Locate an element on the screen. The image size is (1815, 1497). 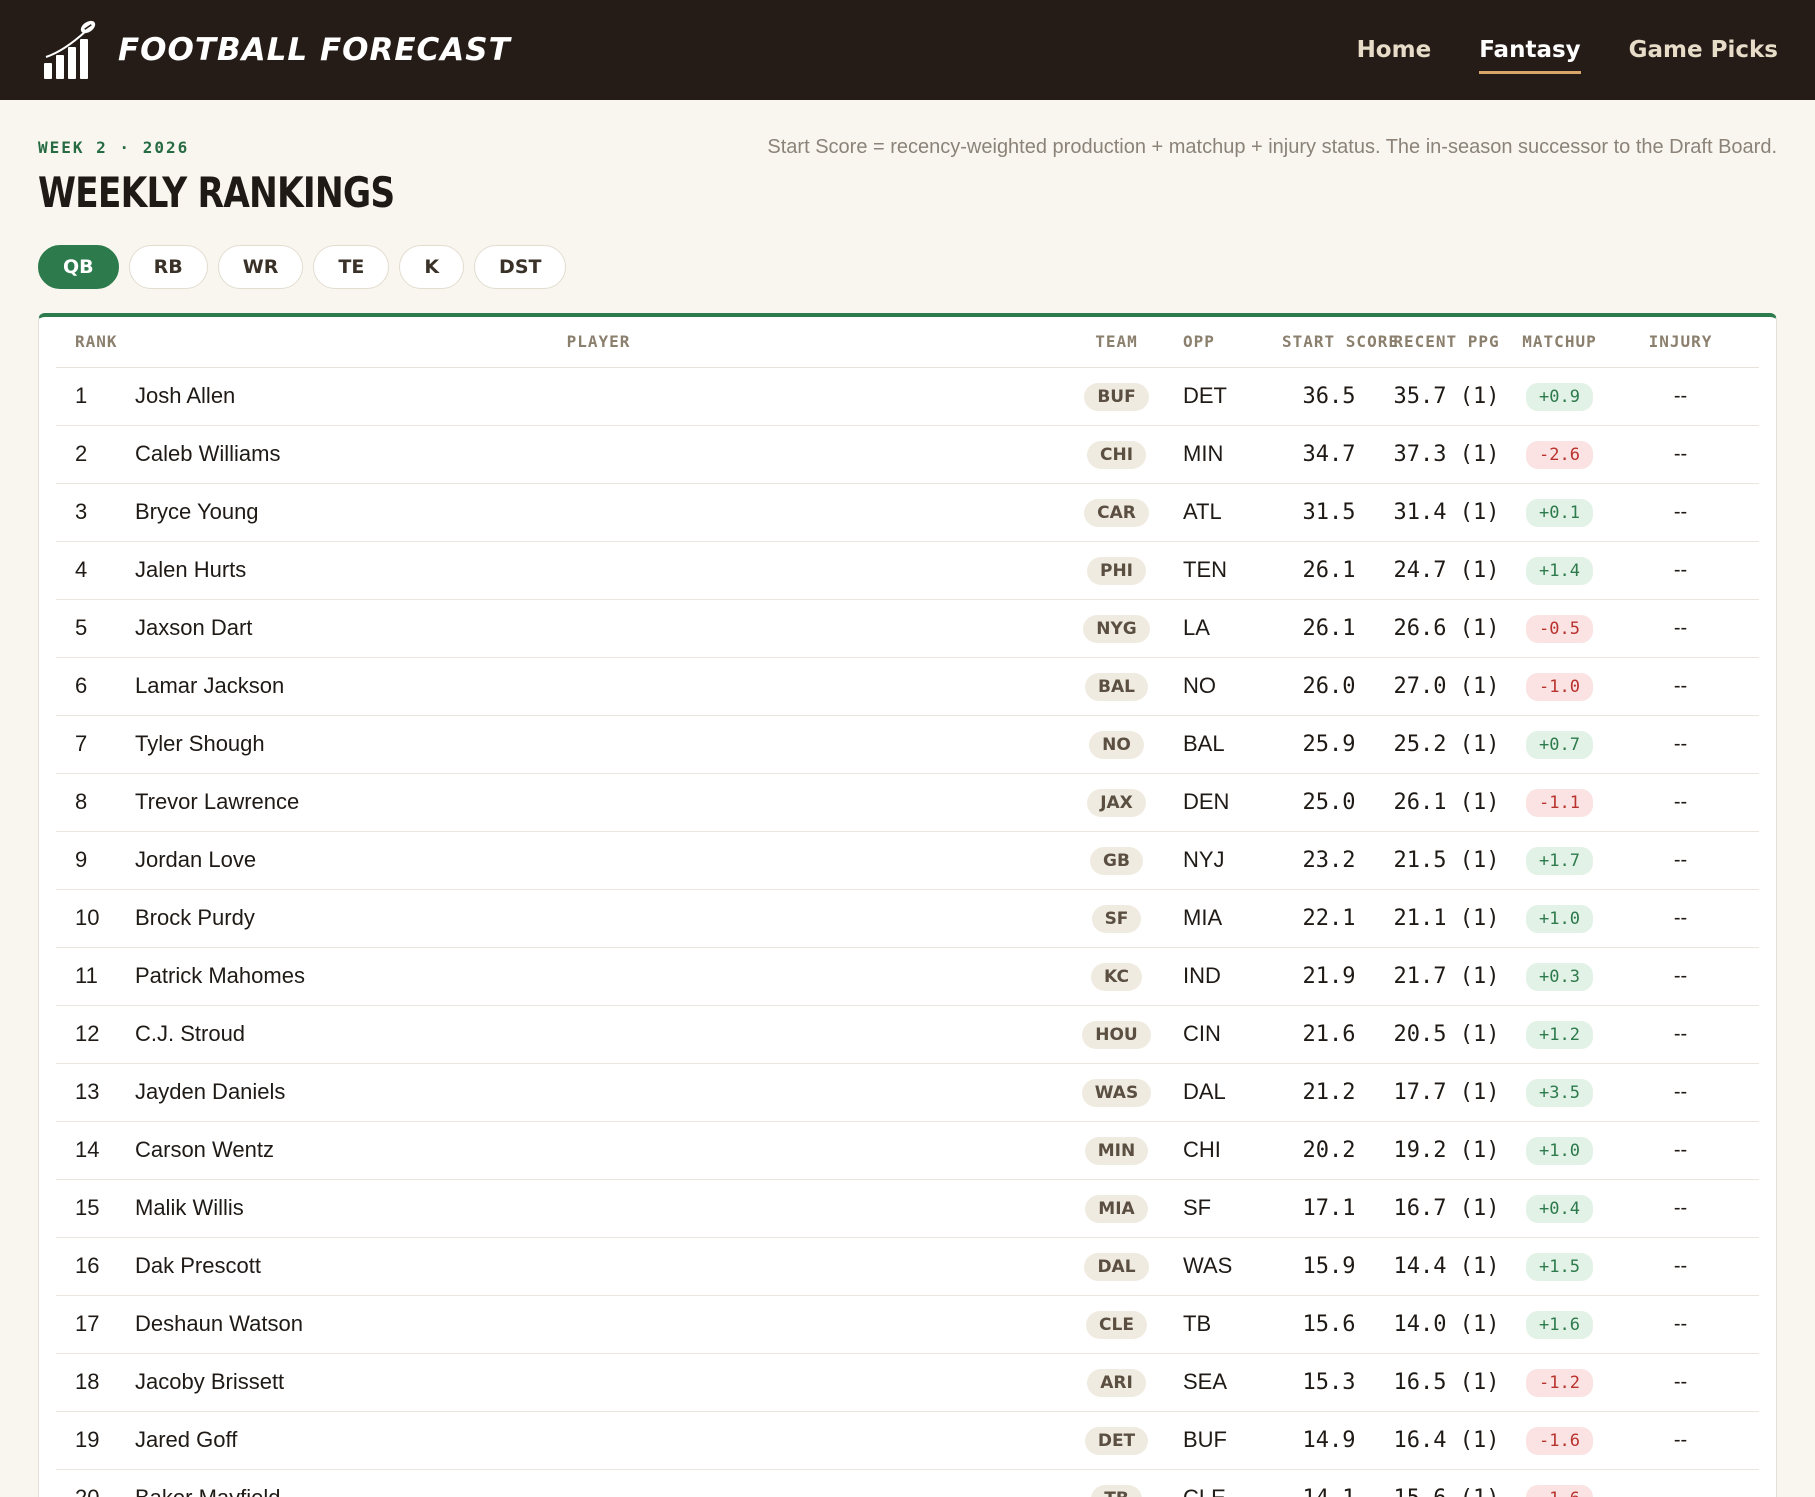
table-row: 15 Malik Willis MIA SF 17.1 16.7 (1) +0.4 -- is located at coordinates (907, 1208).